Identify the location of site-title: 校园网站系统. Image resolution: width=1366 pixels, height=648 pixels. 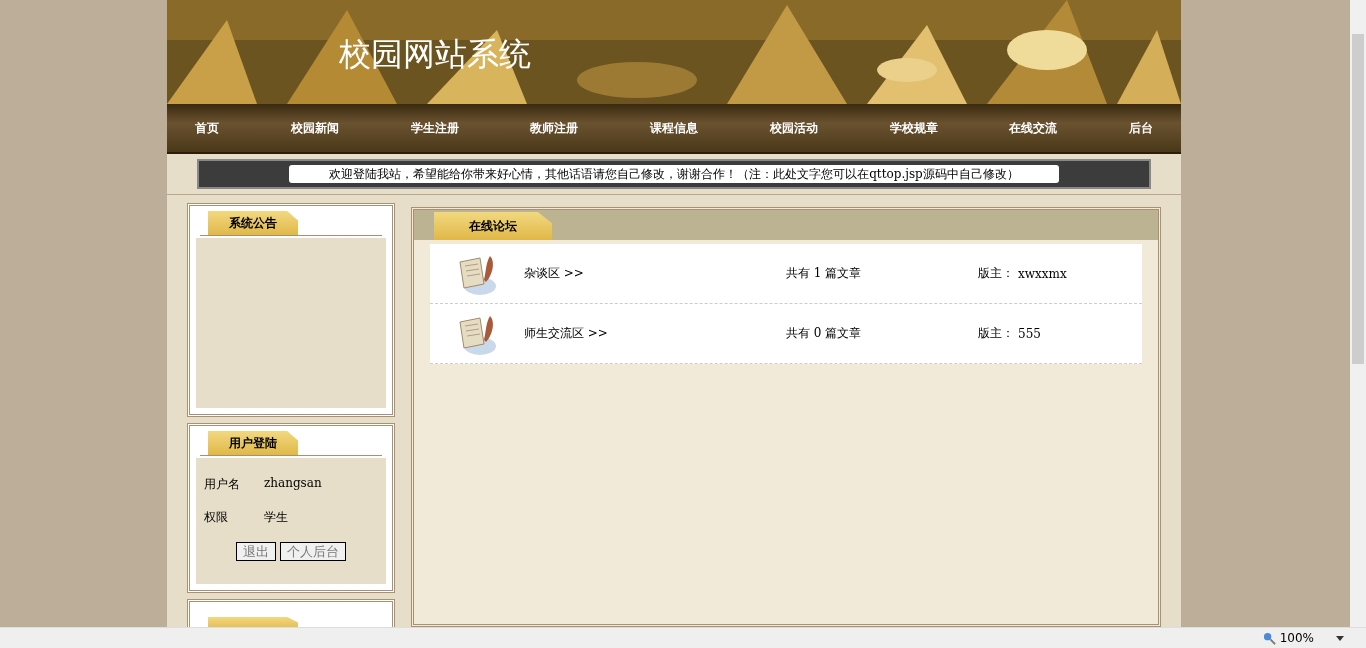
(435, 54).